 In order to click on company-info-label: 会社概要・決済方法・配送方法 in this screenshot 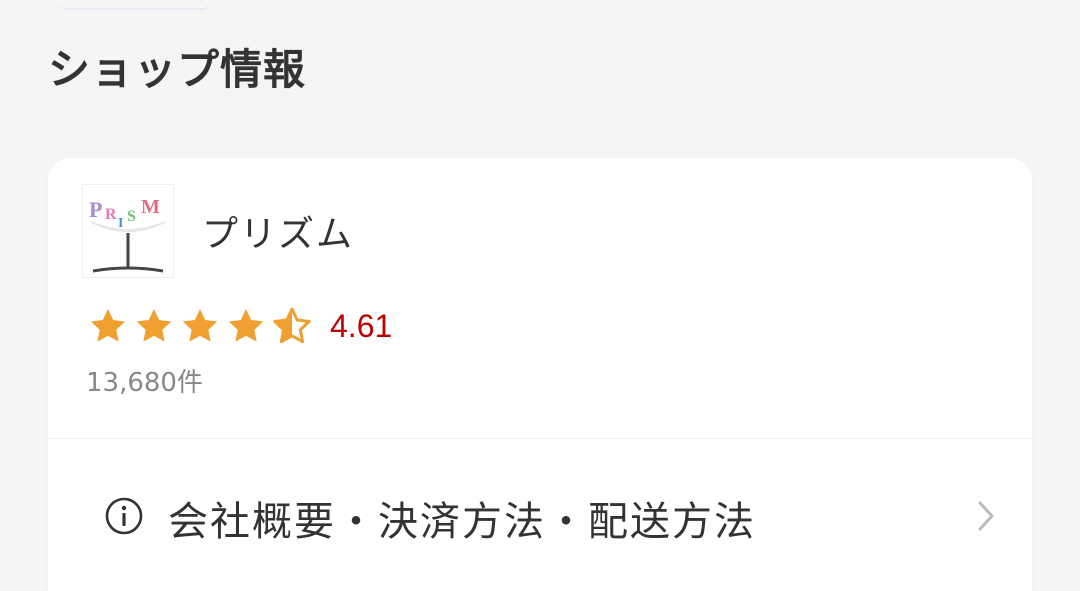, I will do `click(462, 522)`.